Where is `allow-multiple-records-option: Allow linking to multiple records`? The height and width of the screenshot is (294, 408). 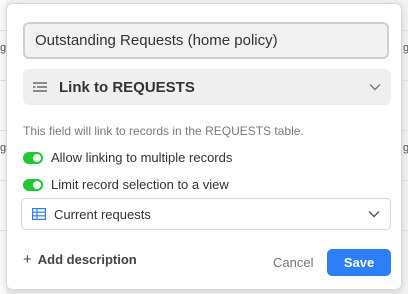 allow-multiple-records-option: Allow linking to multiple records is located at coordinates (127, 157).